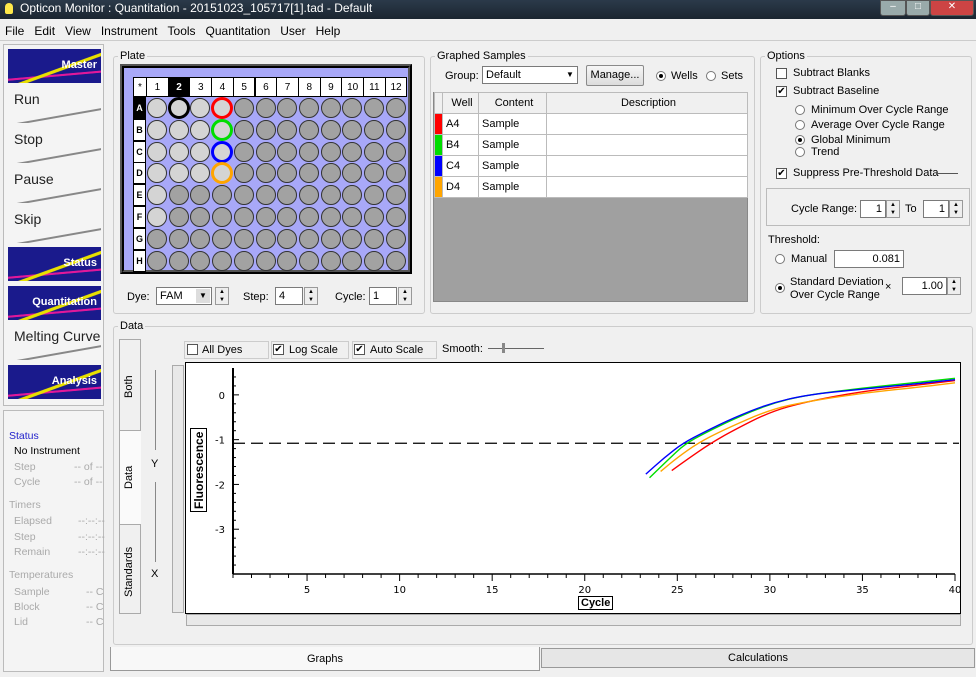  What do you see at coordinates (330, 151) in the screenshot?
I see `well-C9` at bounding box center [330, 151].